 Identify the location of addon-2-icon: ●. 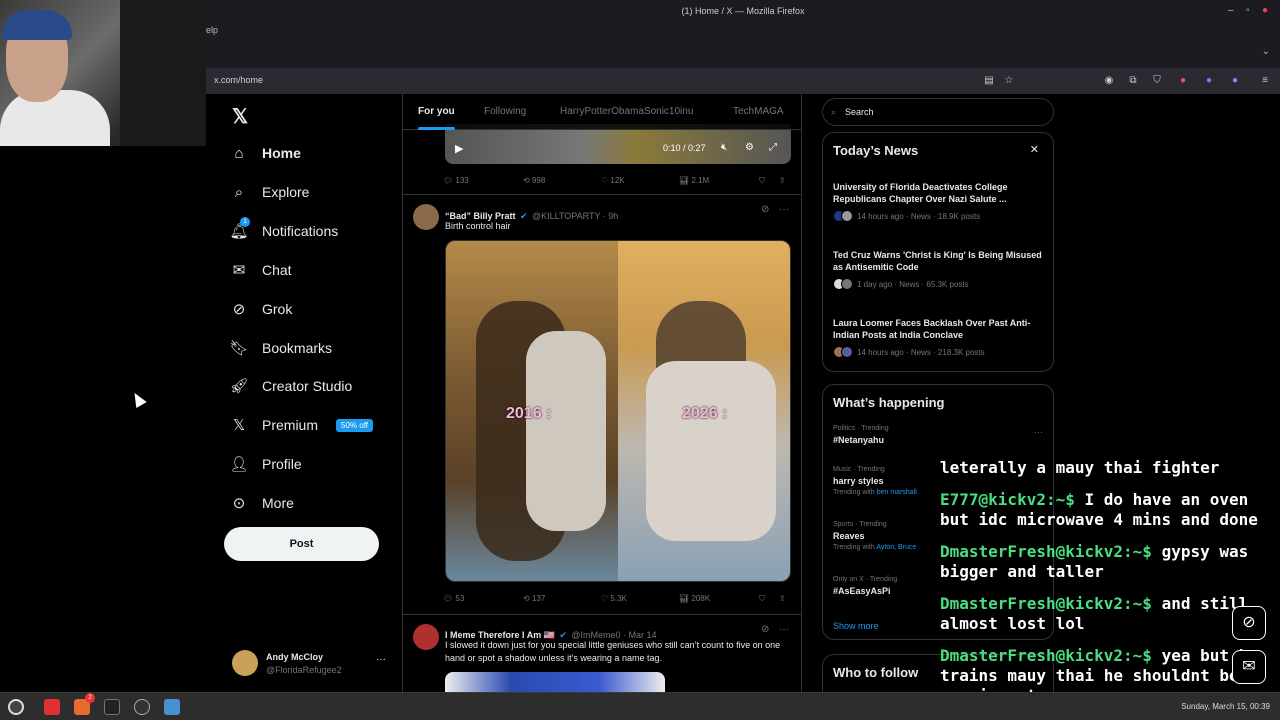
(1209, 81).